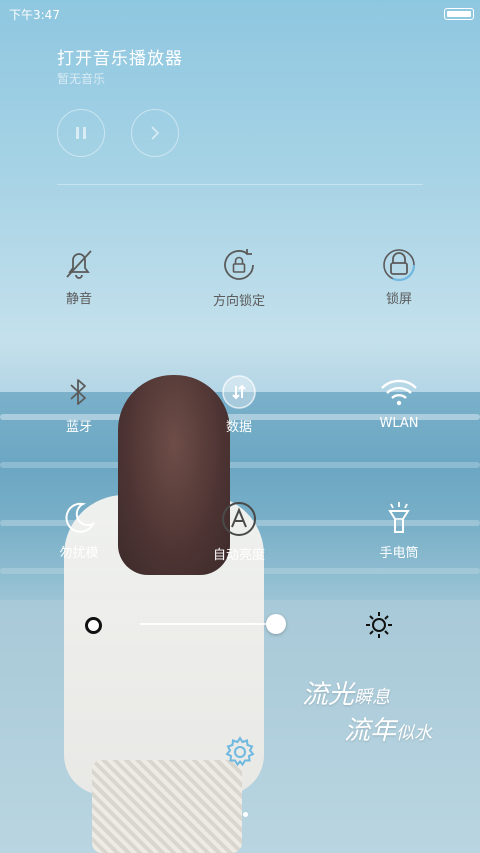  I want to click on divider, so click(240, 184).